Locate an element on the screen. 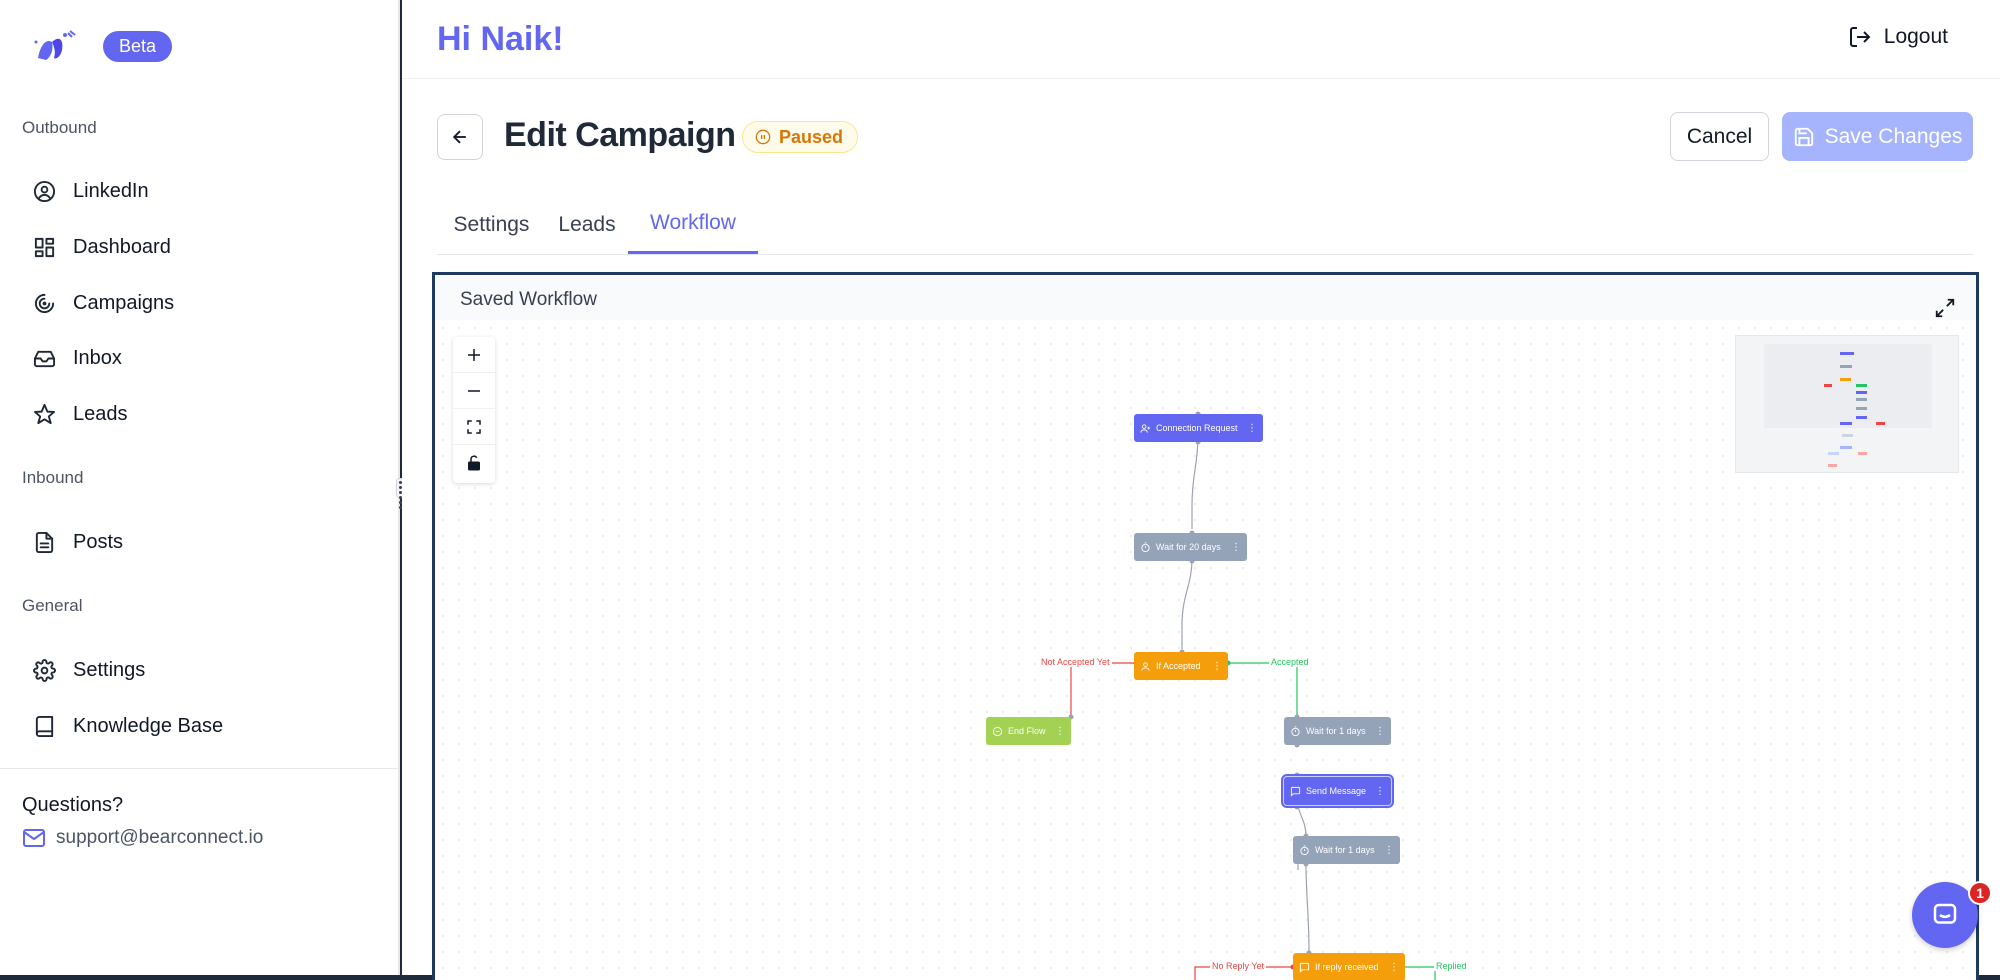 The width and height of the screenshot is (2000, 980). sidebar-item-knowledge-base: Knowledge Base is located at coordinates (127, 726).